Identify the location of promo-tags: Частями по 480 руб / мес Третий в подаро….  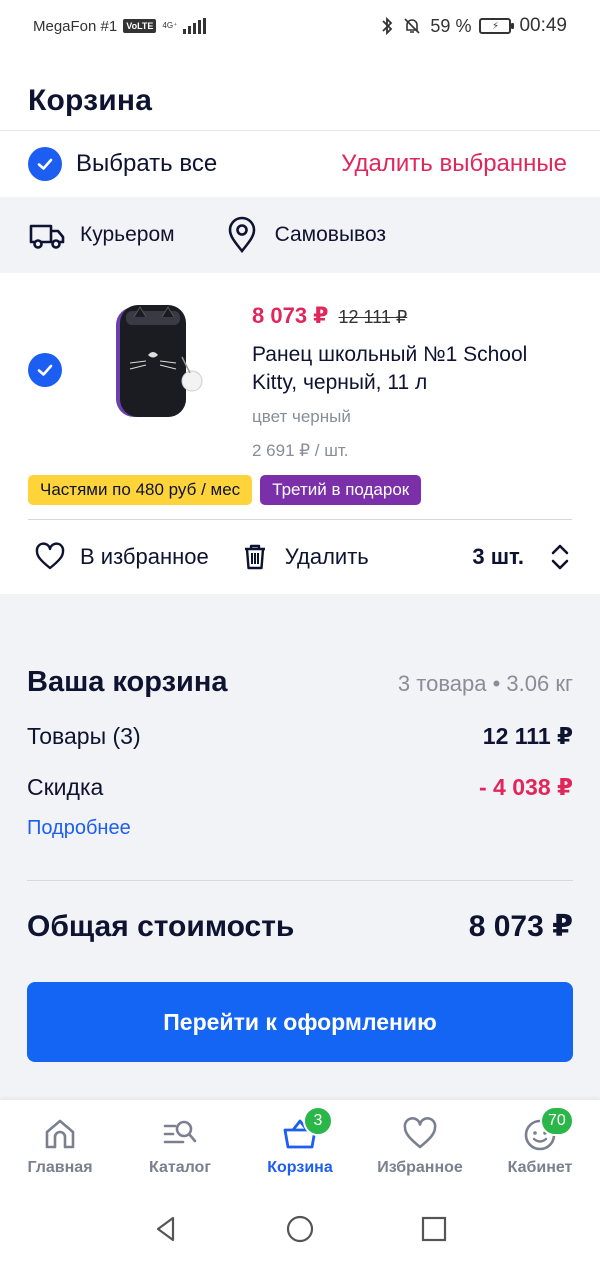
(300, 490).